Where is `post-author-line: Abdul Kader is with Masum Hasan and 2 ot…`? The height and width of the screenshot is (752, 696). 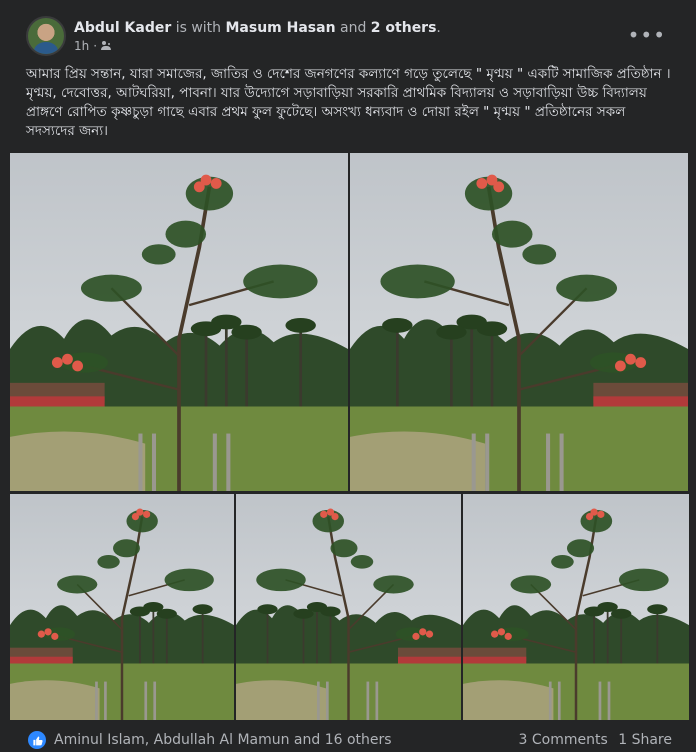 post-author-line: Abdul Kader is with Masum Hasan and 2 ot… is located at coordinates (257, 28).